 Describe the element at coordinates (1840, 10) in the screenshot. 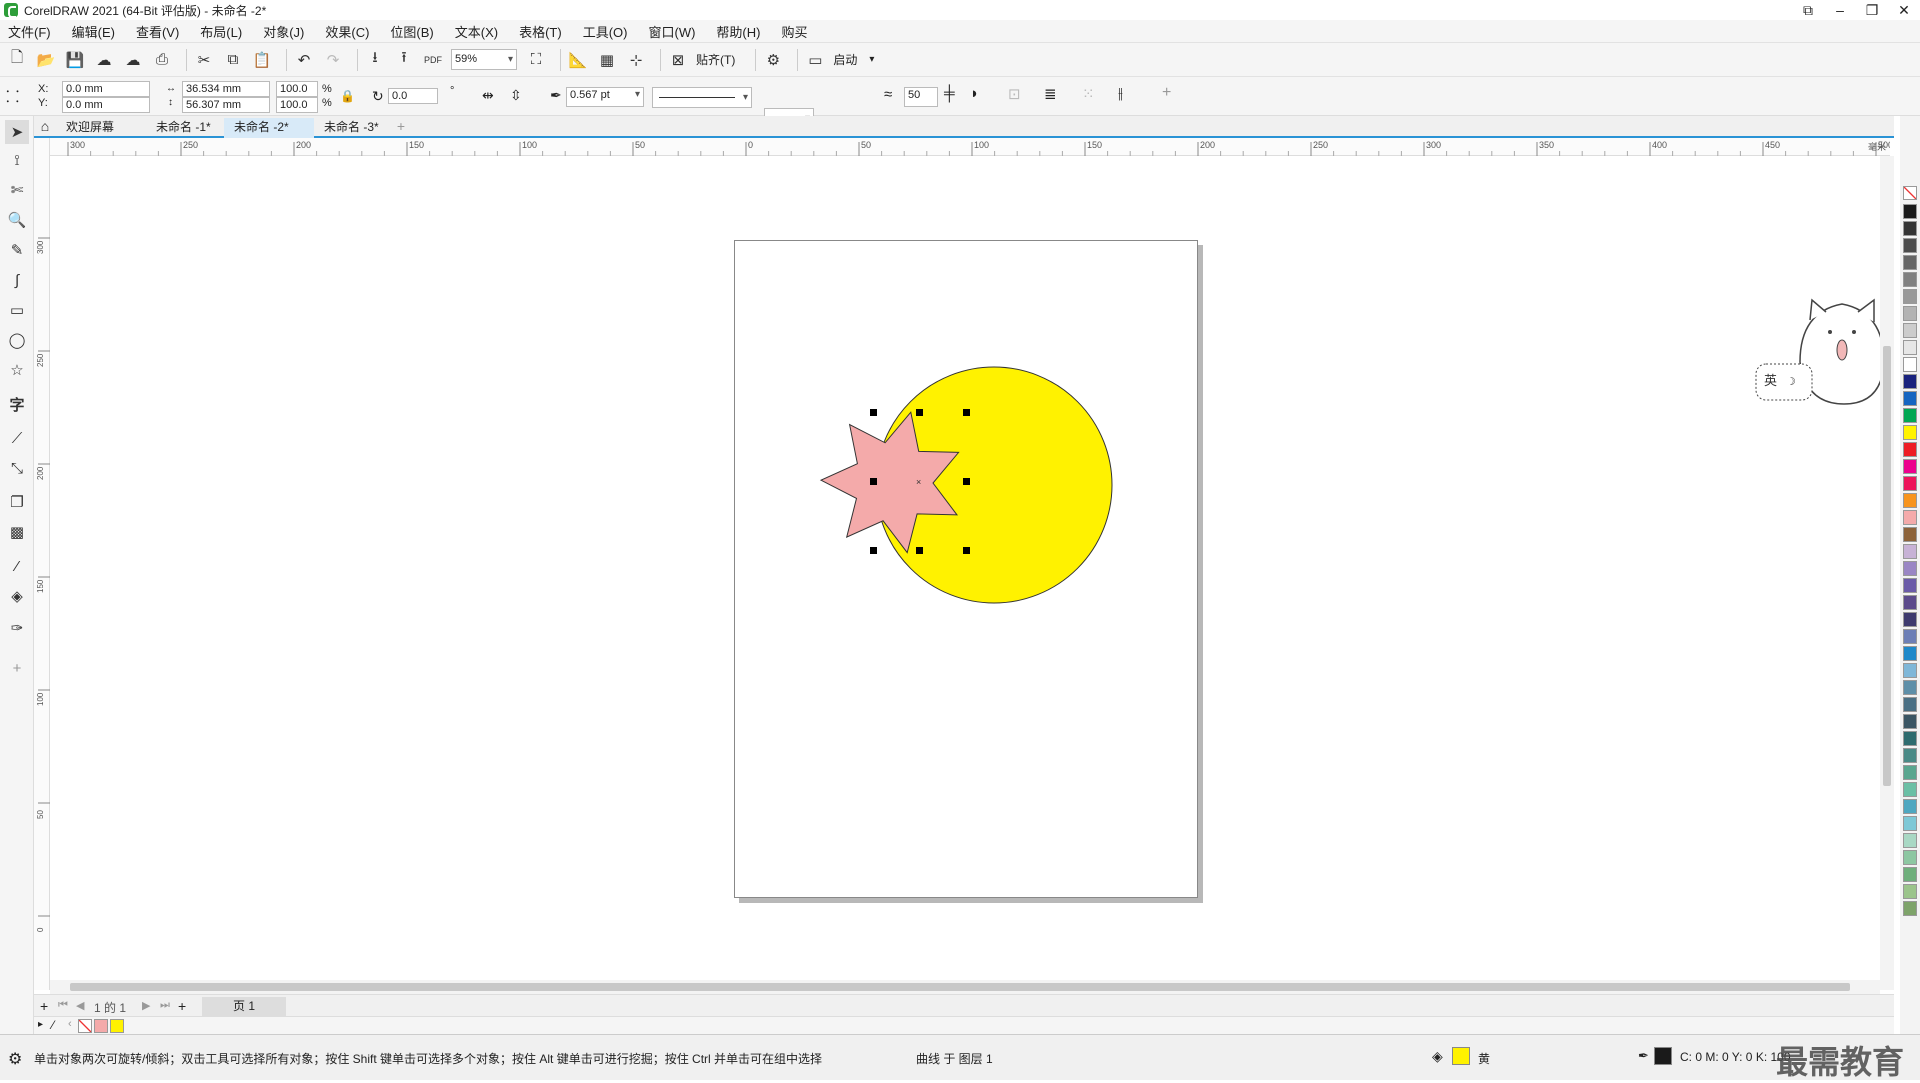

I see `minimize-button: –` at that location.